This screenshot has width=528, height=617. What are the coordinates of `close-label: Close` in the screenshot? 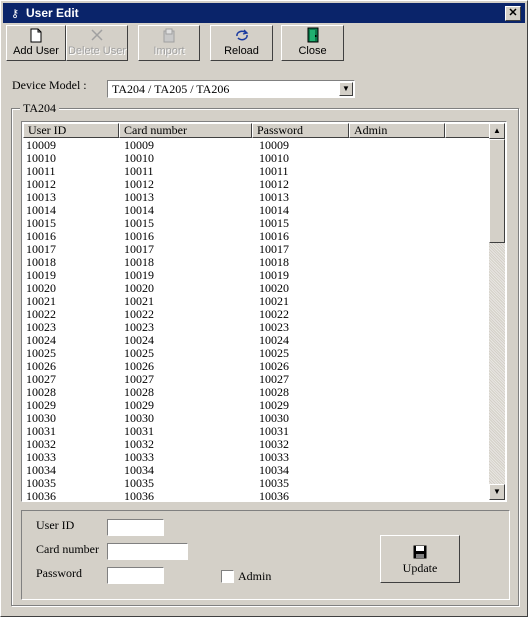 It's located at (312, 51).